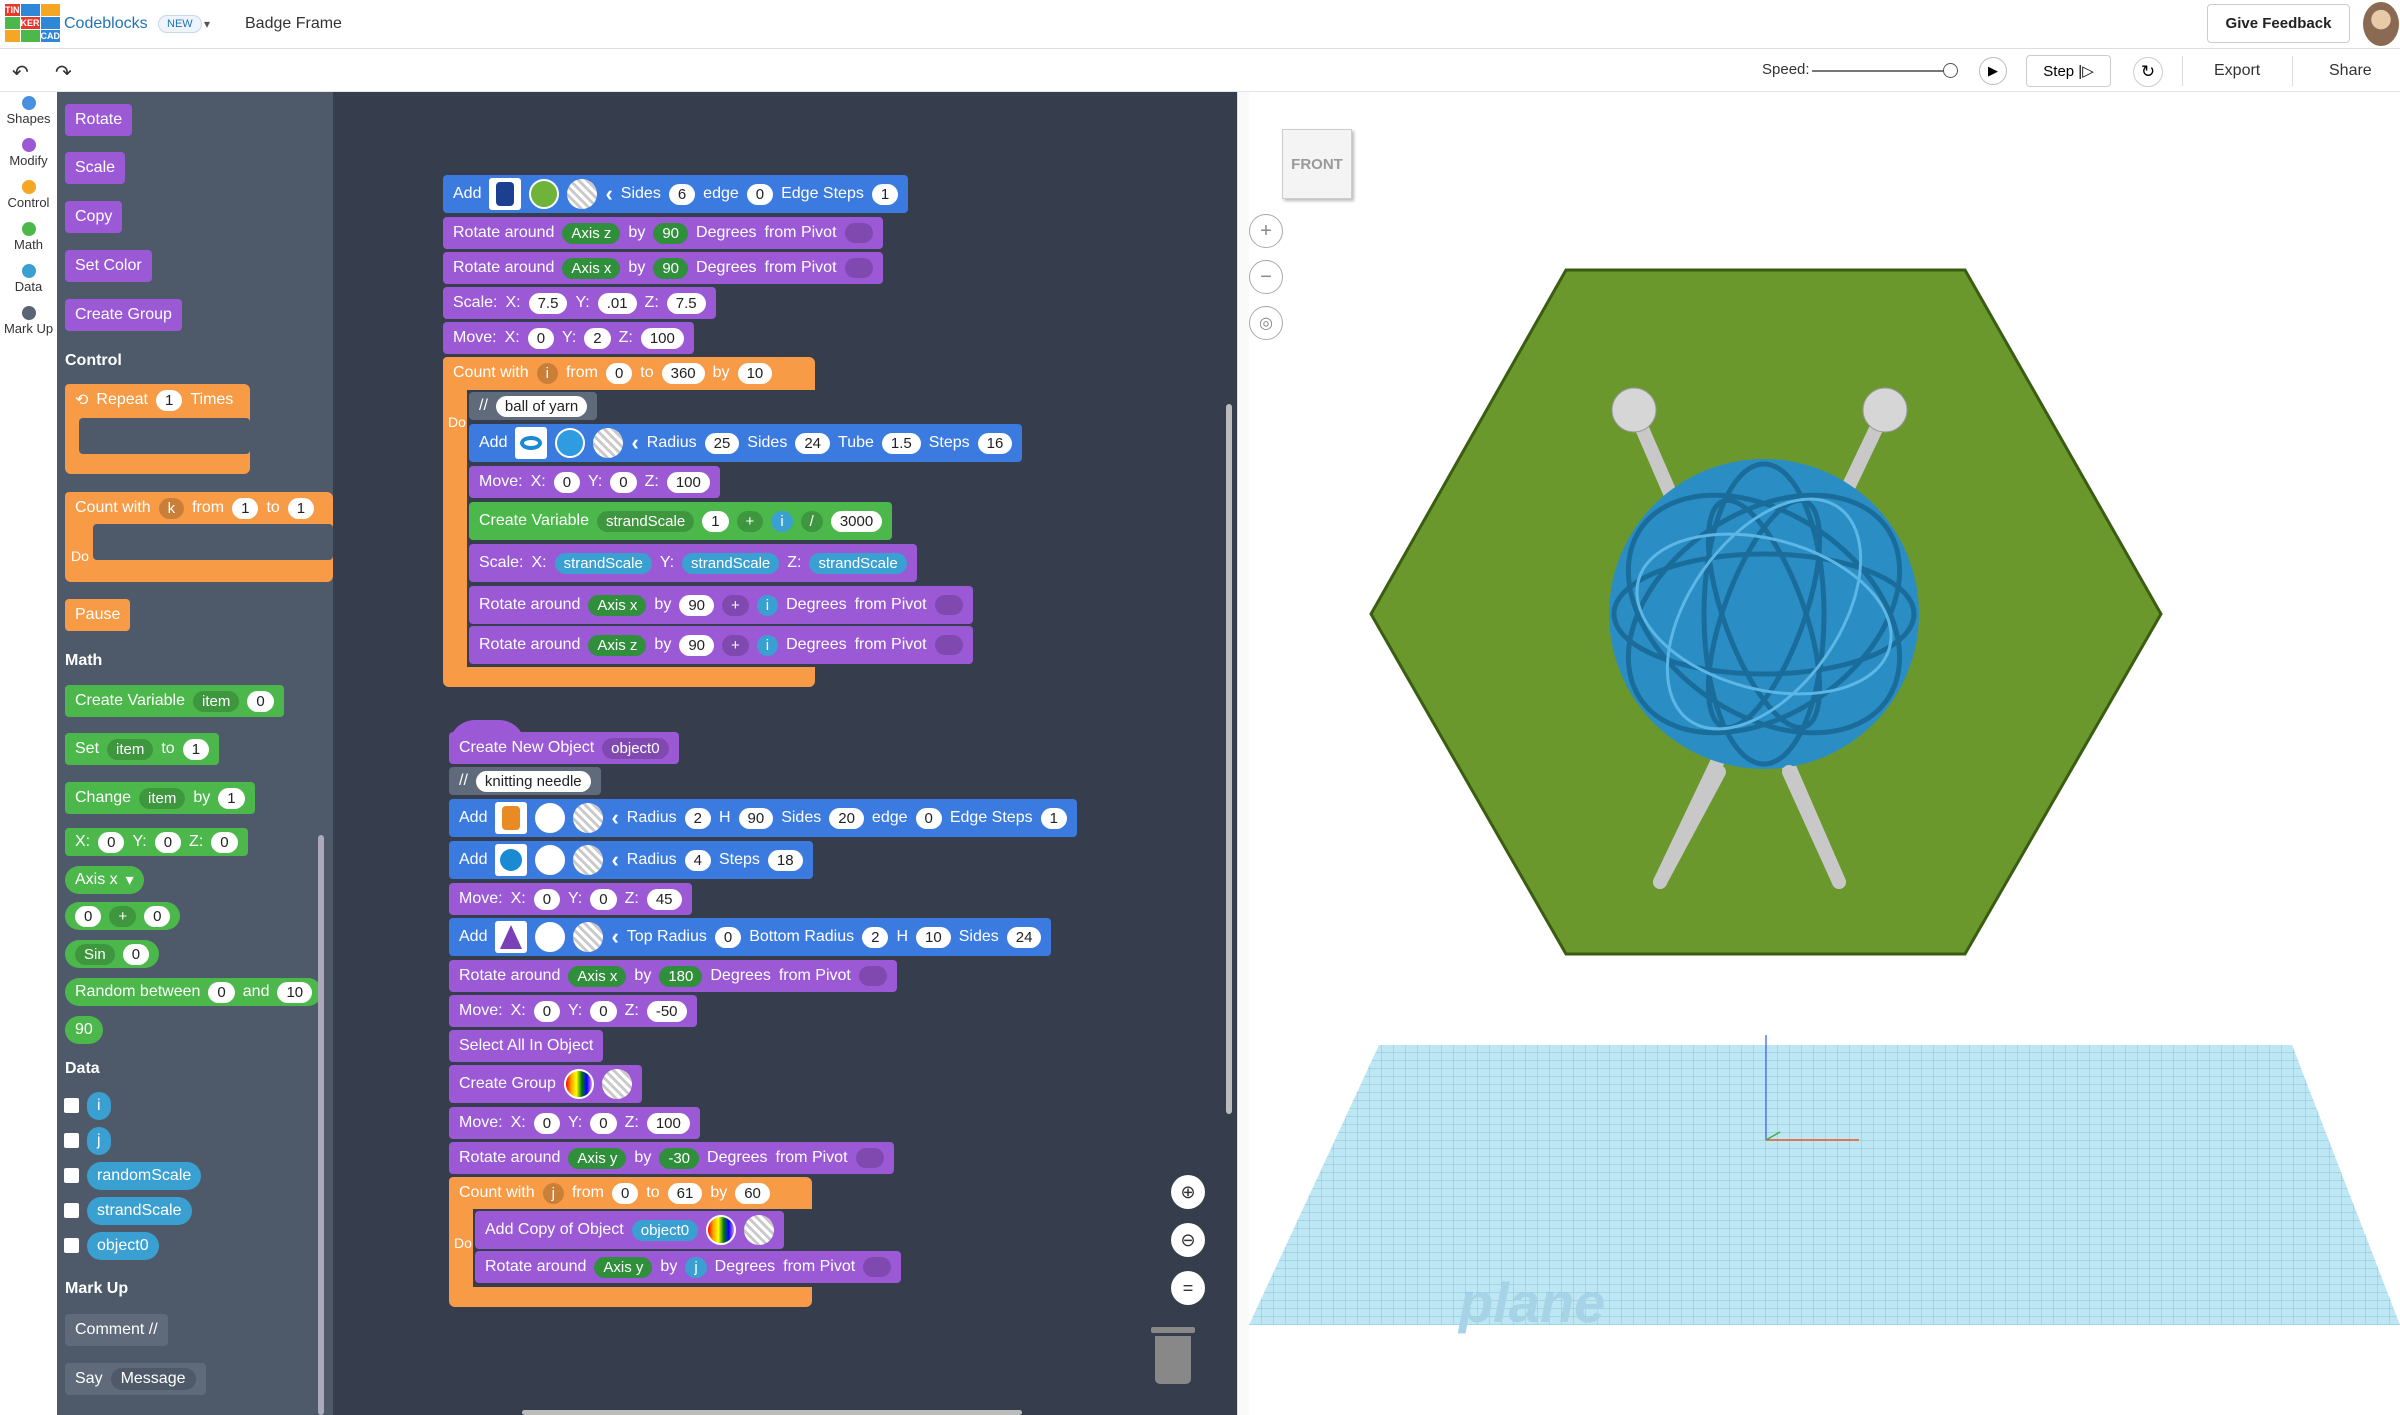 The height and width of the screenshot is (1415, 2400). Describe the element at coordinates (174, 701) in the screenshot. I see `create-variable-block: Create Variable item 0` at that location.